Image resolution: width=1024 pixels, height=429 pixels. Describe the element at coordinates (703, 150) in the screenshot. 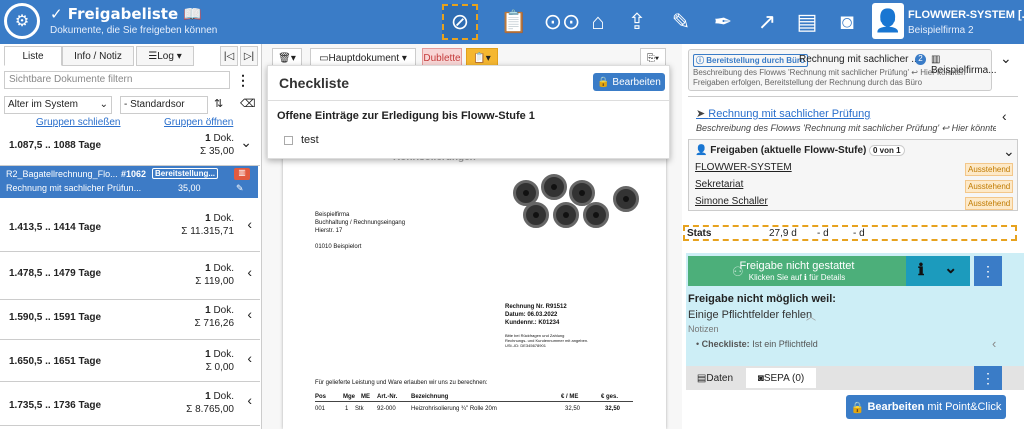

I see `user-icon: 👤` at that location.